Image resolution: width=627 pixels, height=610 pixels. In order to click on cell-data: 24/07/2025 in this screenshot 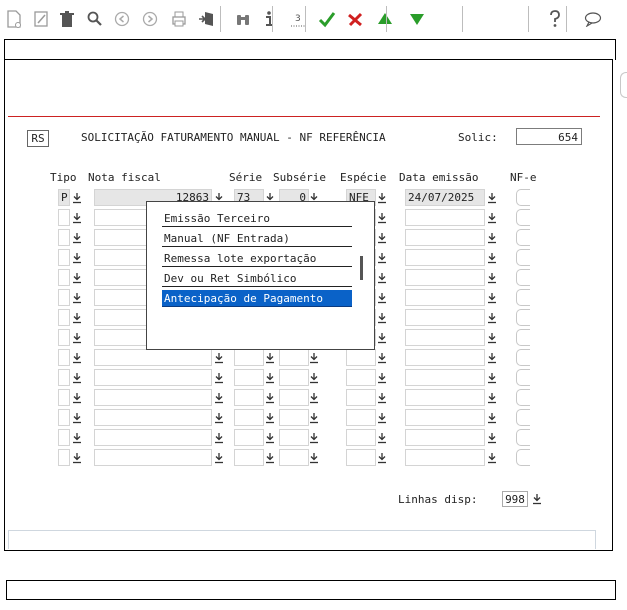, I will do `click(445, 197)`.